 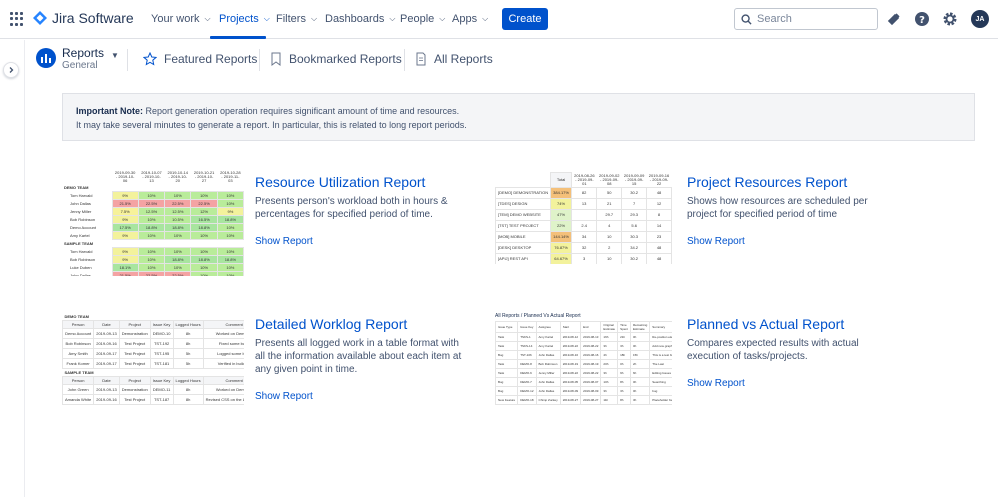 I want to click on table-cell: 17.5%, so click(x=125, y=227).